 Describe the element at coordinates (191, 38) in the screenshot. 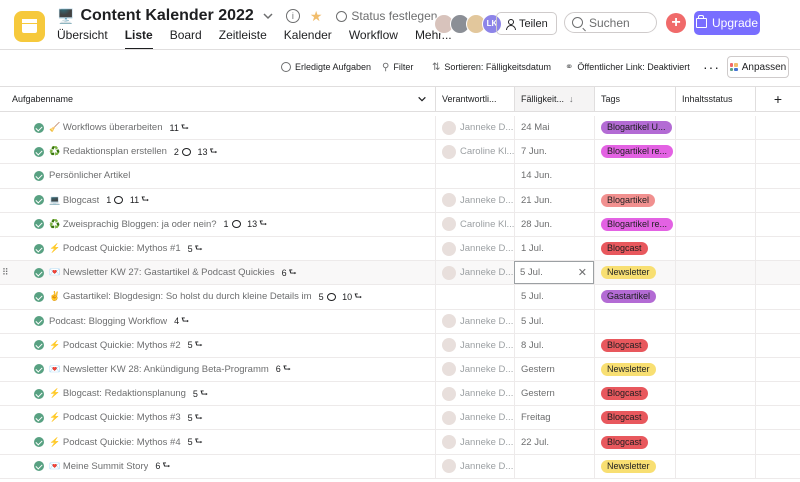

I see `tab-board: Board` at that location.